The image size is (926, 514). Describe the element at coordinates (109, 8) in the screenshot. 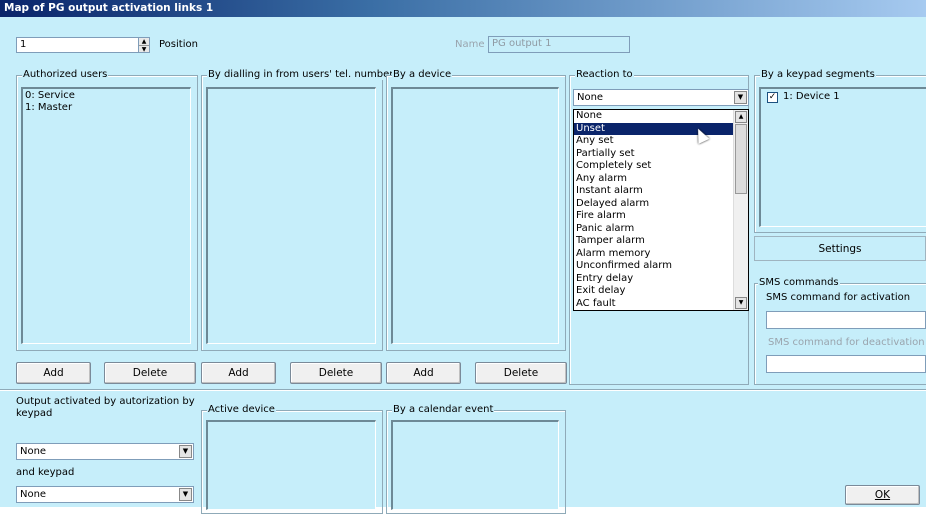

I see `window-title: Map of PG output activation links 1` at that location.